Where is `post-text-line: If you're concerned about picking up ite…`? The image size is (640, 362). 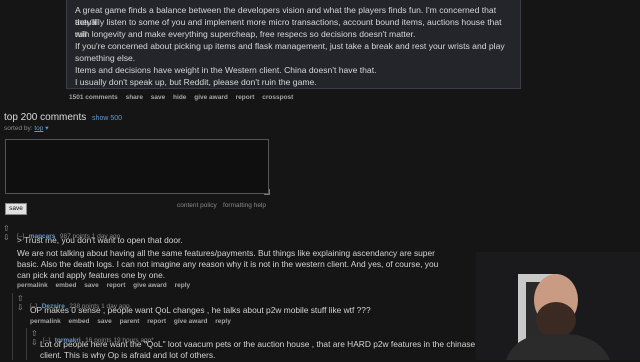
post-text-line: If you're concerned about picking up ite… is located at coordinates (290, 46).